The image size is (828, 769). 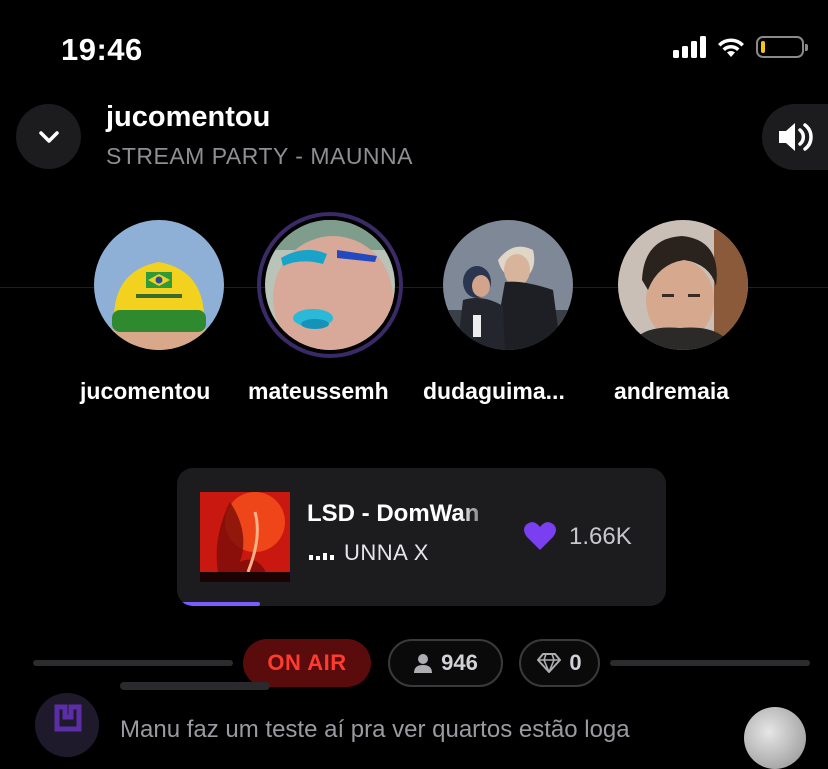 I want to click on status-icons, so click(x=740, y=47).